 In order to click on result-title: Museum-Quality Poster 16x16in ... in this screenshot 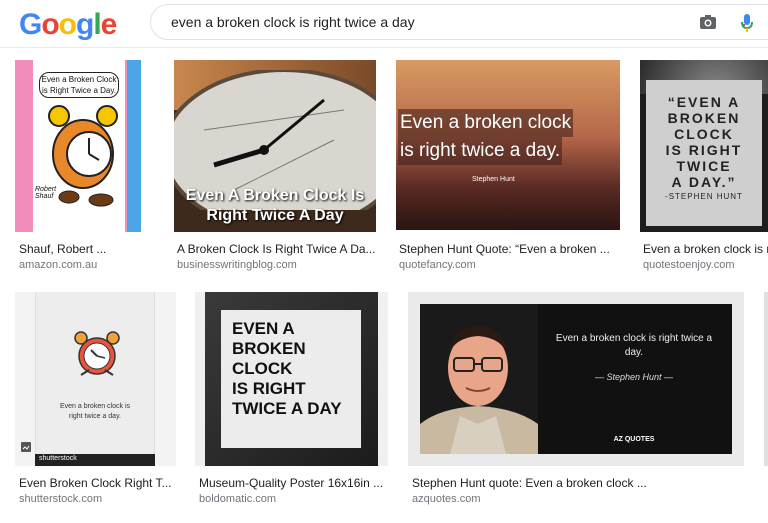, I will do `click(294, 483)`.